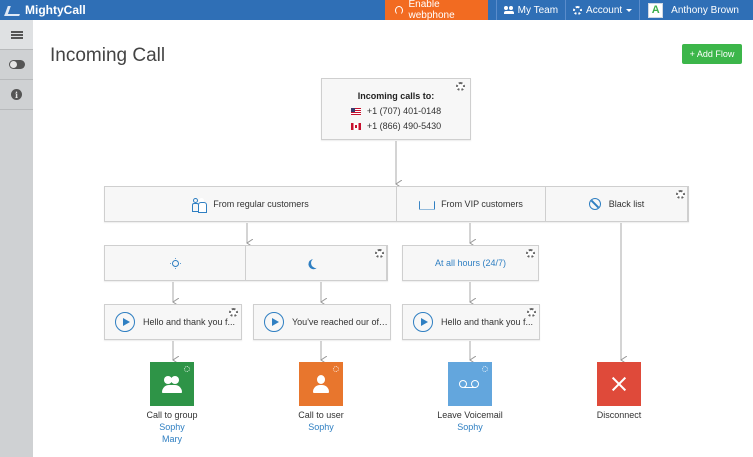  I want to click on close-icon, so click(619, 384).